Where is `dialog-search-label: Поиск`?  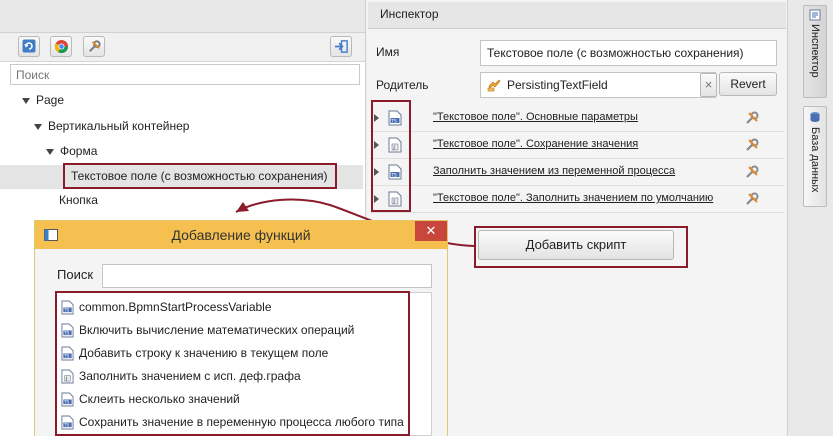
dialog-search-label: Поиск is located at coordinates (75, 274).